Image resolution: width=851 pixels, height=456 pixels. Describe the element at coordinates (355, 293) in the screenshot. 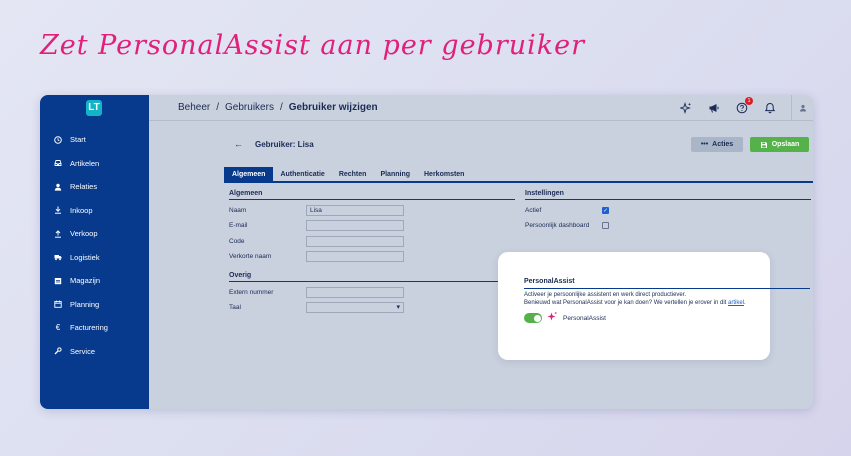

I see `extern-nummer-input` at that location.